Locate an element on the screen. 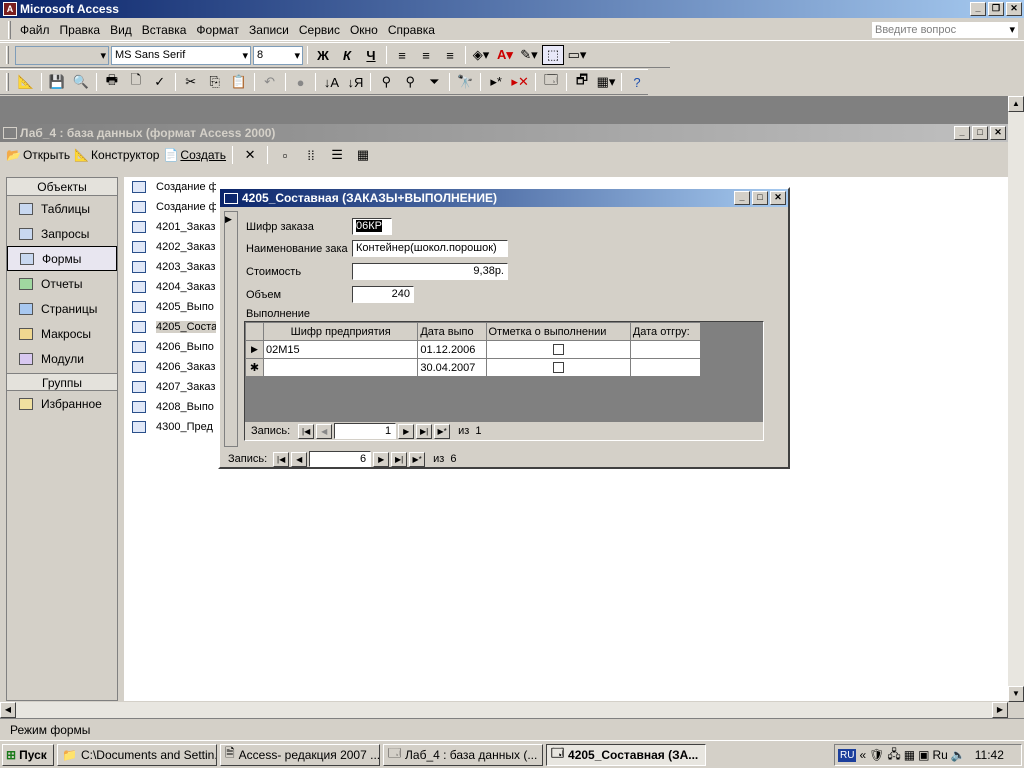  apply-filter-icon: ⏷ is located at coordinates (434, 82).